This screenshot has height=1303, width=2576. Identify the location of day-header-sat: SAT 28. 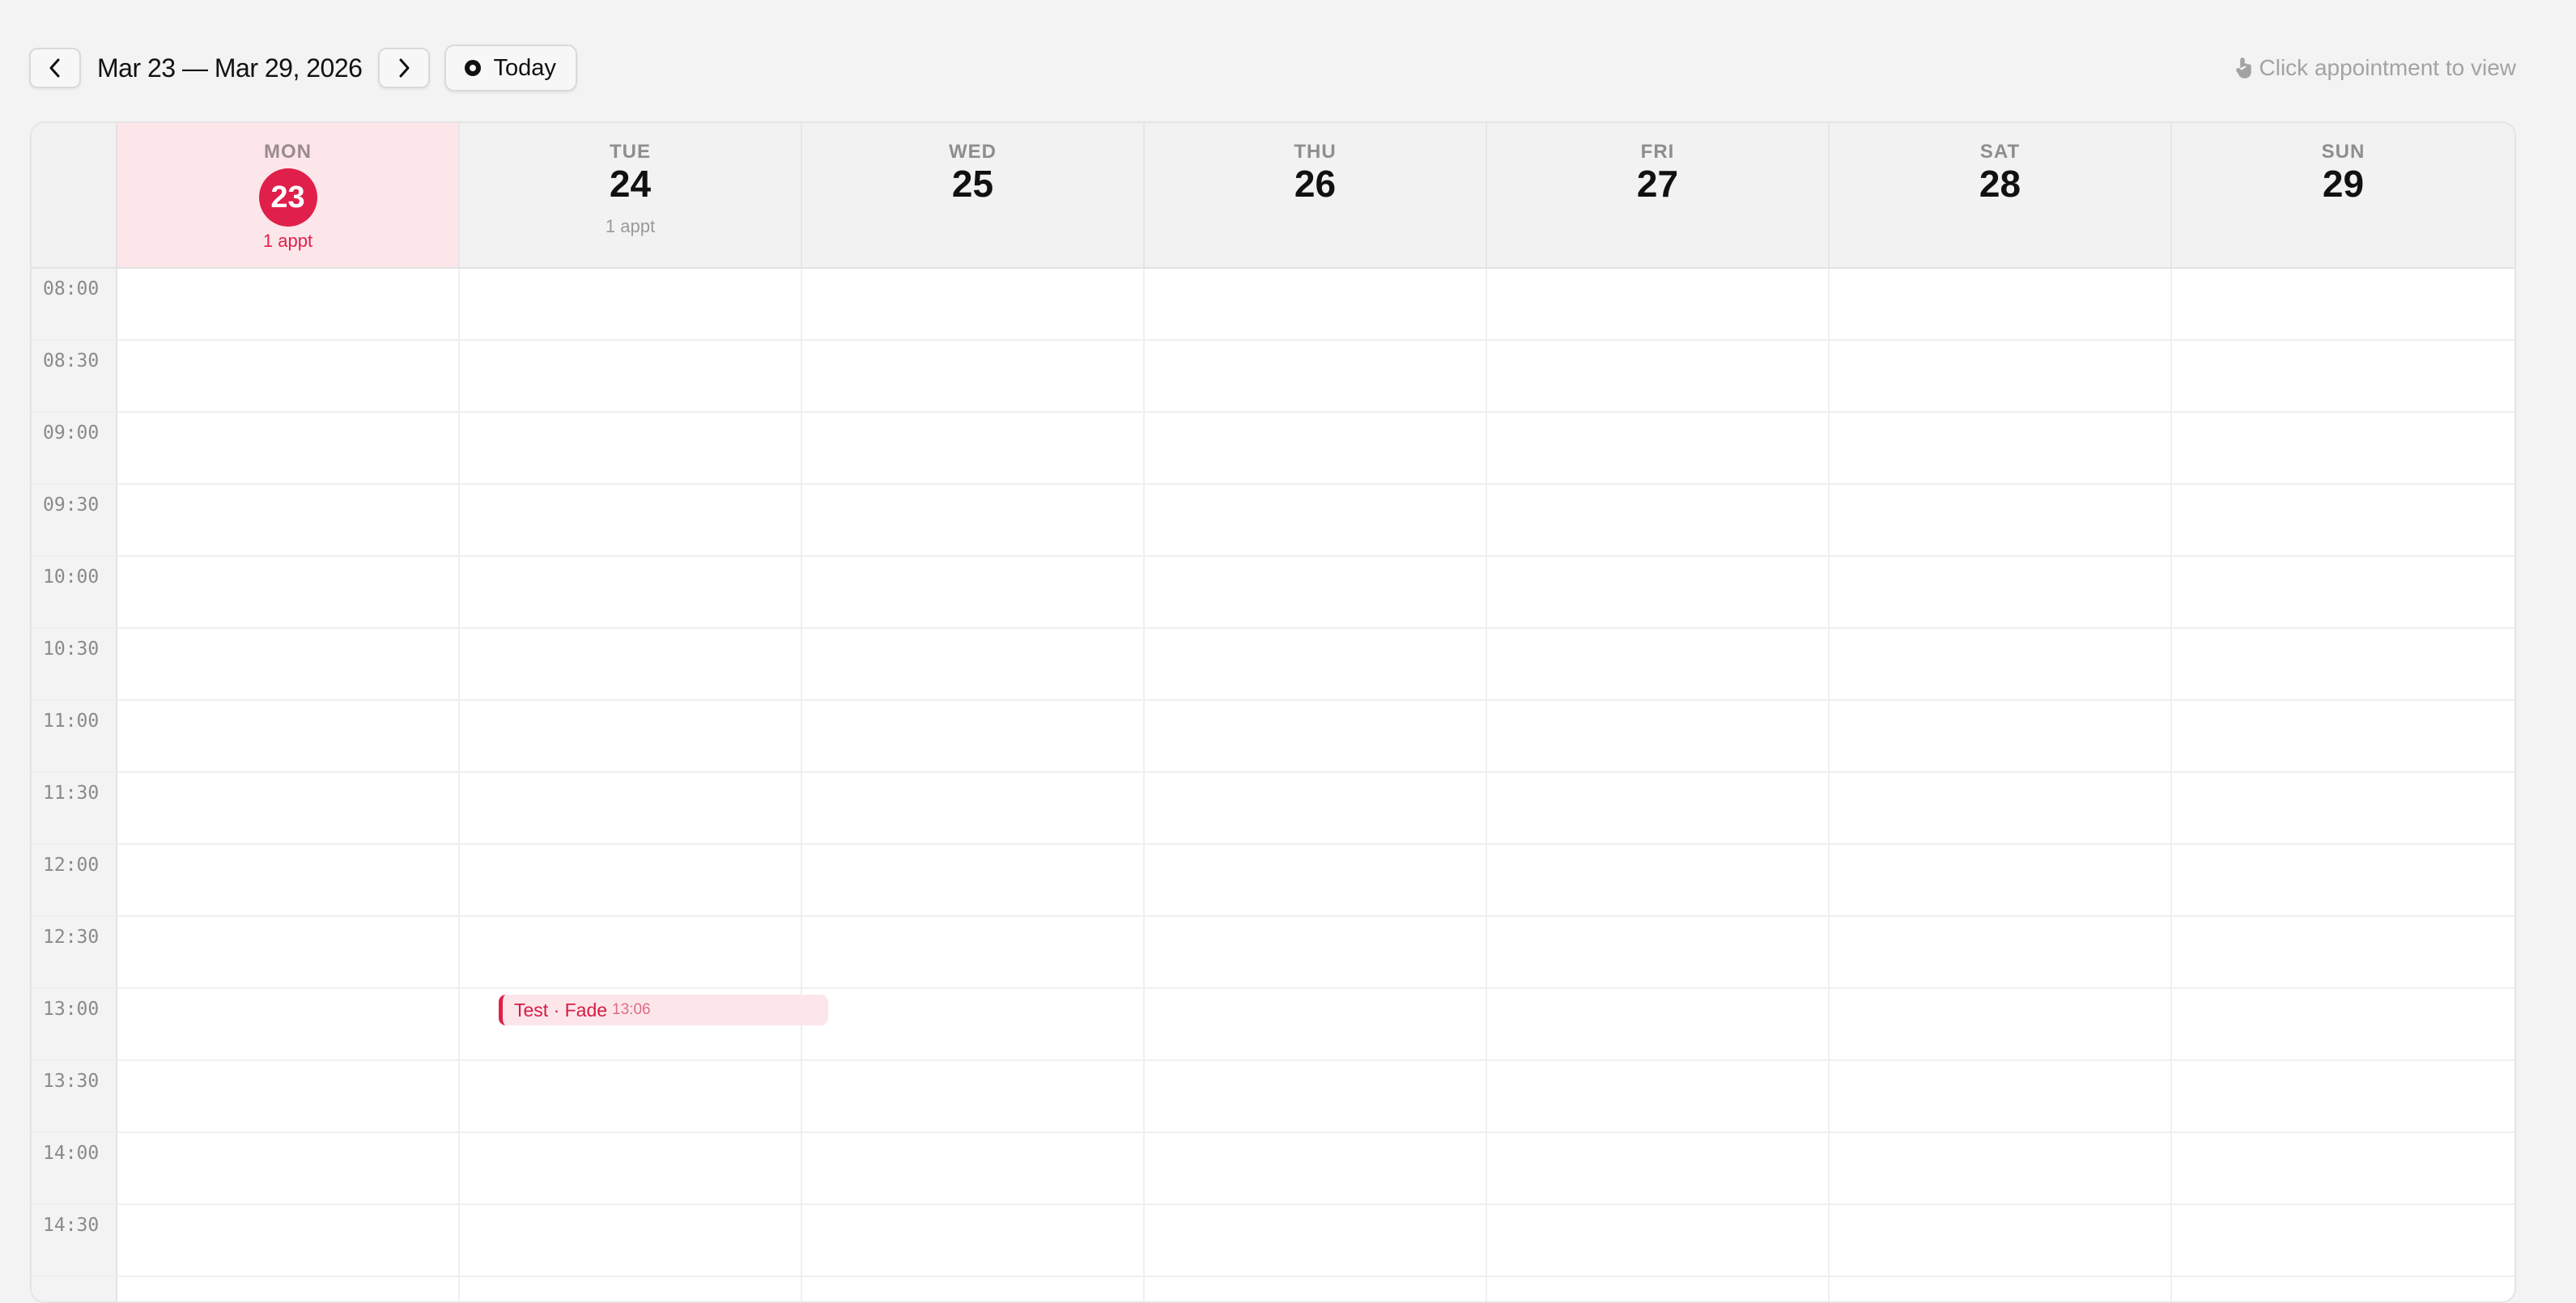
(2001, 195).